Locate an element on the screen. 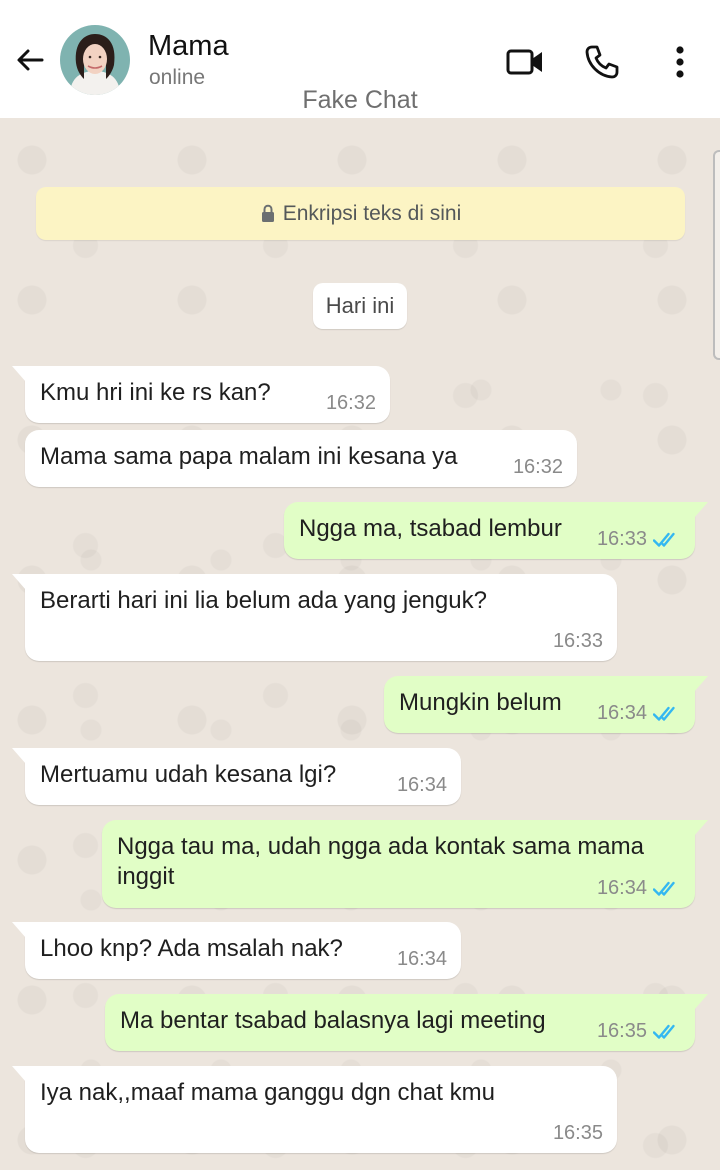  message-text: Kmu hri ini ke rs kan? is located at coordinates (155, 392).